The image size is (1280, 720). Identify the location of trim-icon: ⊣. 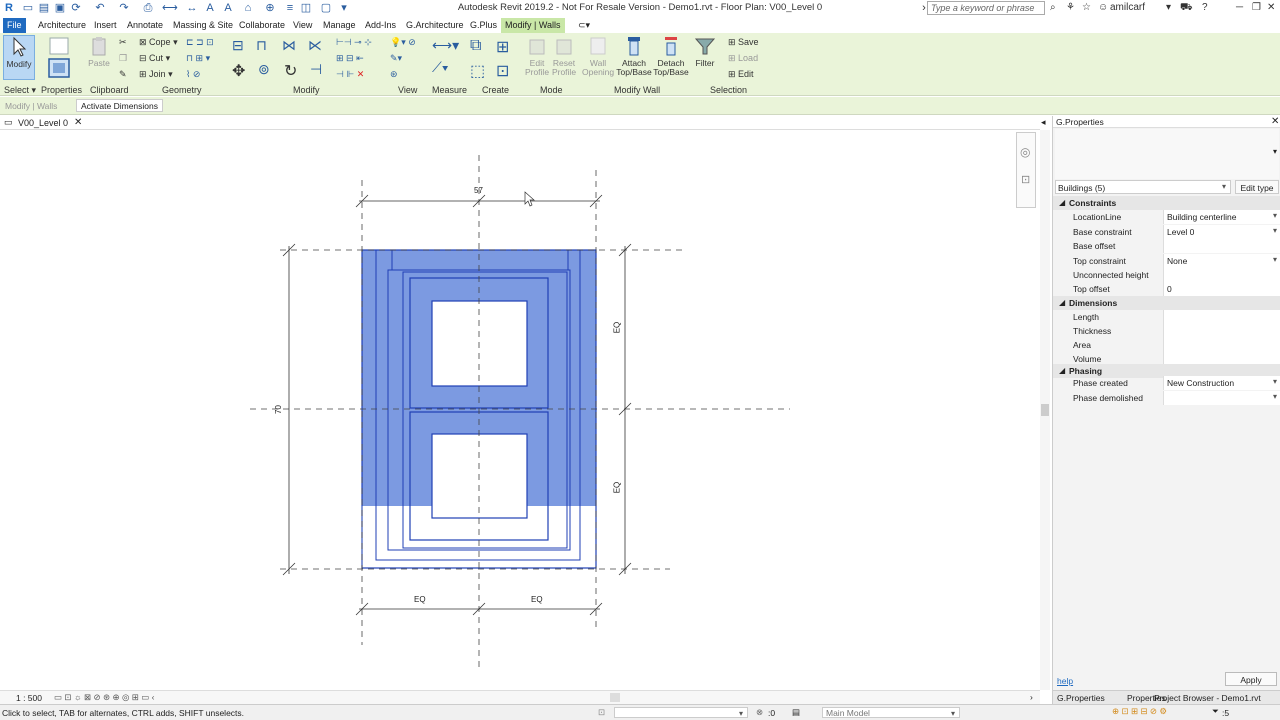
(316, 69).